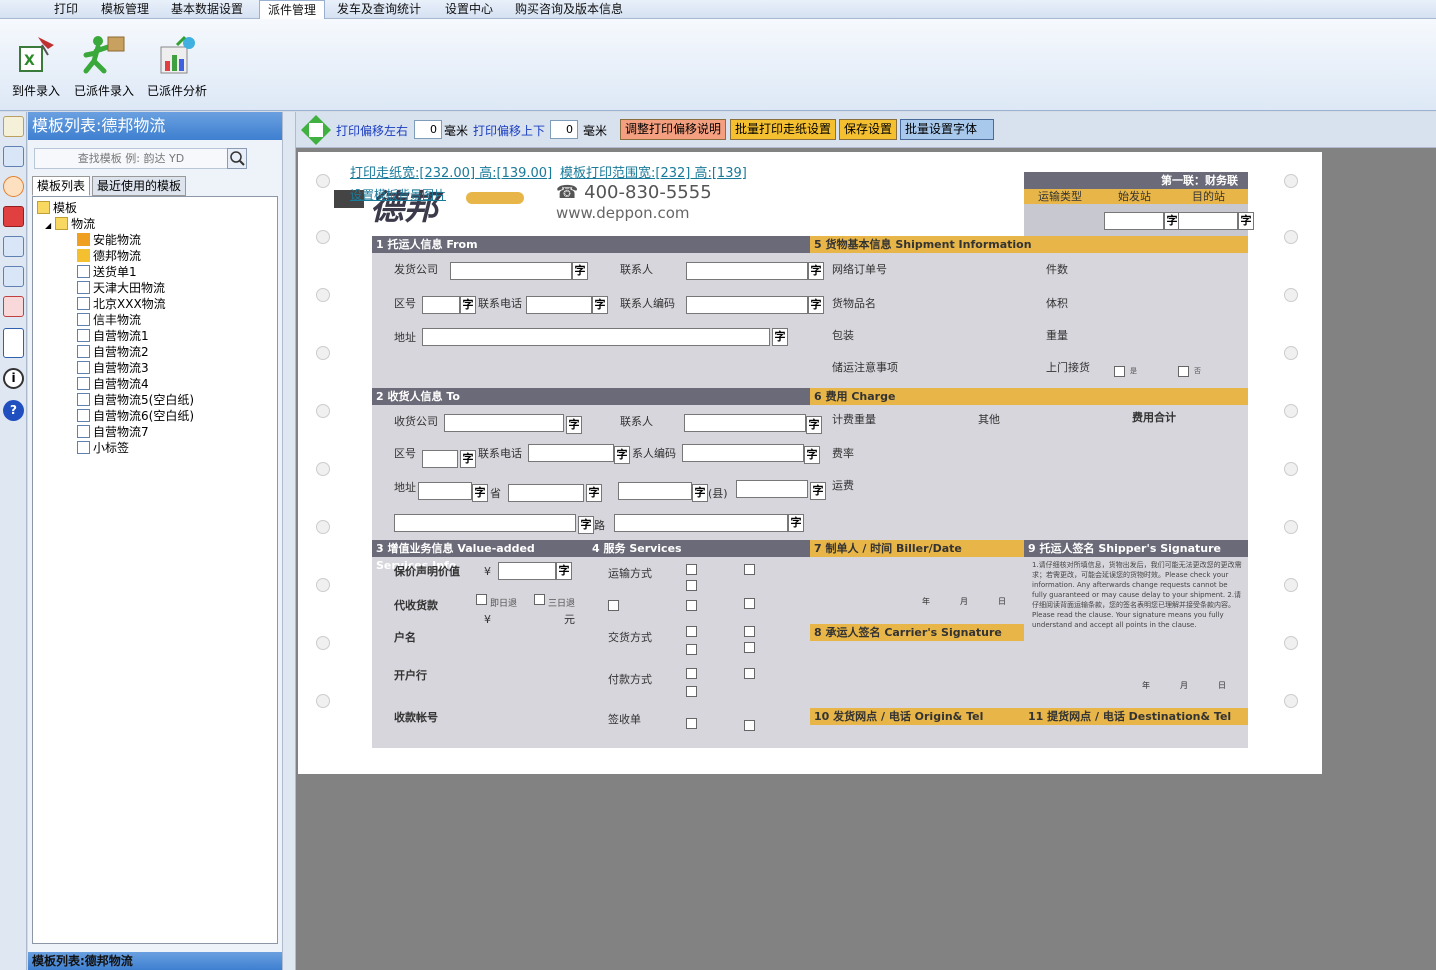 The height and width of the screenshot is (970, 1436). Describe the element at coordinates (113, 384) in the screenshot. I see `tree-item-template: 自营物流4` at that location.